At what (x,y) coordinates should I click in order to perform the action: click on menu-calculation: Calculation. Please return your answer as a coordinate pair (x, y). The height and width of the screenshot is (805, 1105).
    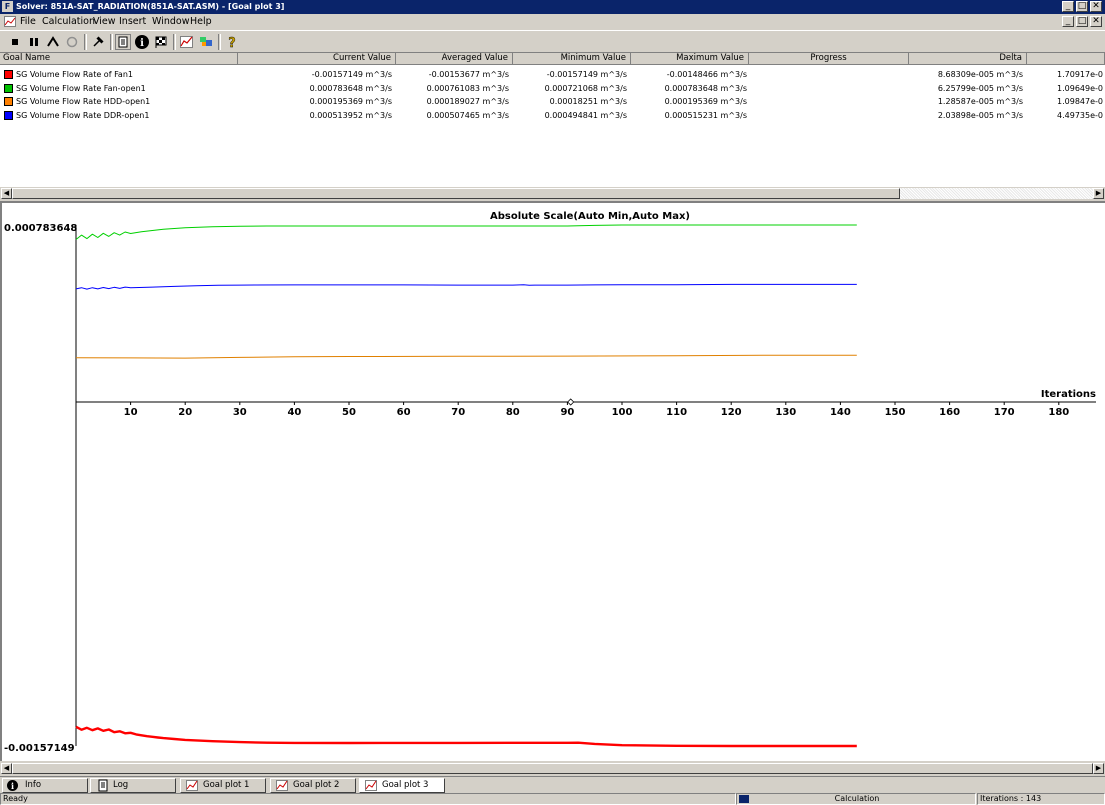
    Looking at the image, I should click on (68, 22).